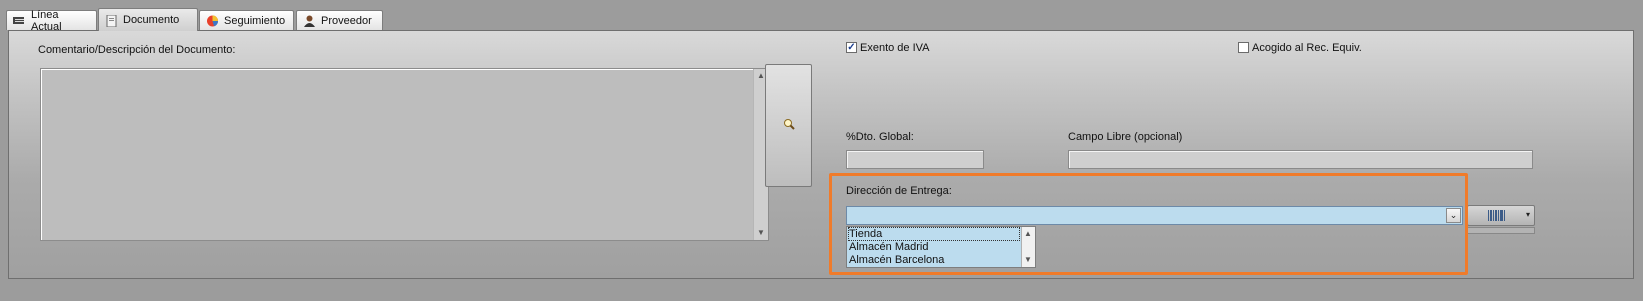 The image size is (1643, 301). Describe the element at coordinates (255, 20) in the screenshot. I see `tab-label: Seguimiento` at that location.